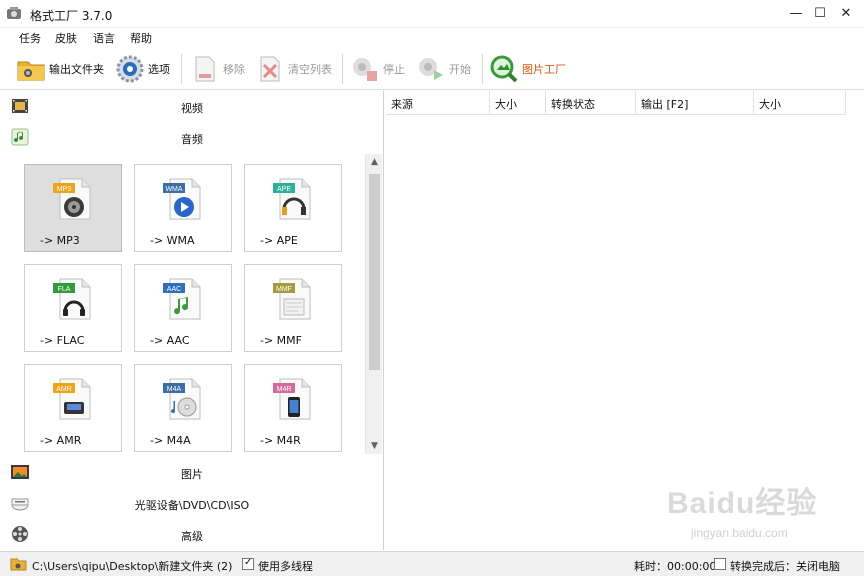 This screenshot has height=576, width=864. What do you see at coordinates (173, 189) in the screenshot?
I see `svg-text: WMA` at bounding box center [173, 189].